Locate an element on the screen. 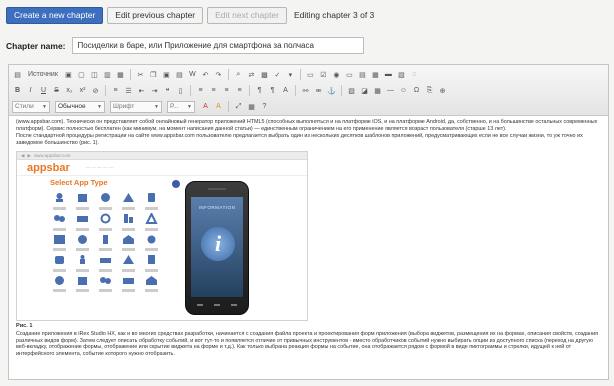 Image resolution: width=614 pixels, height=386 pixels. maximize-icon: ⤢ is located at coordinates (238, 106).